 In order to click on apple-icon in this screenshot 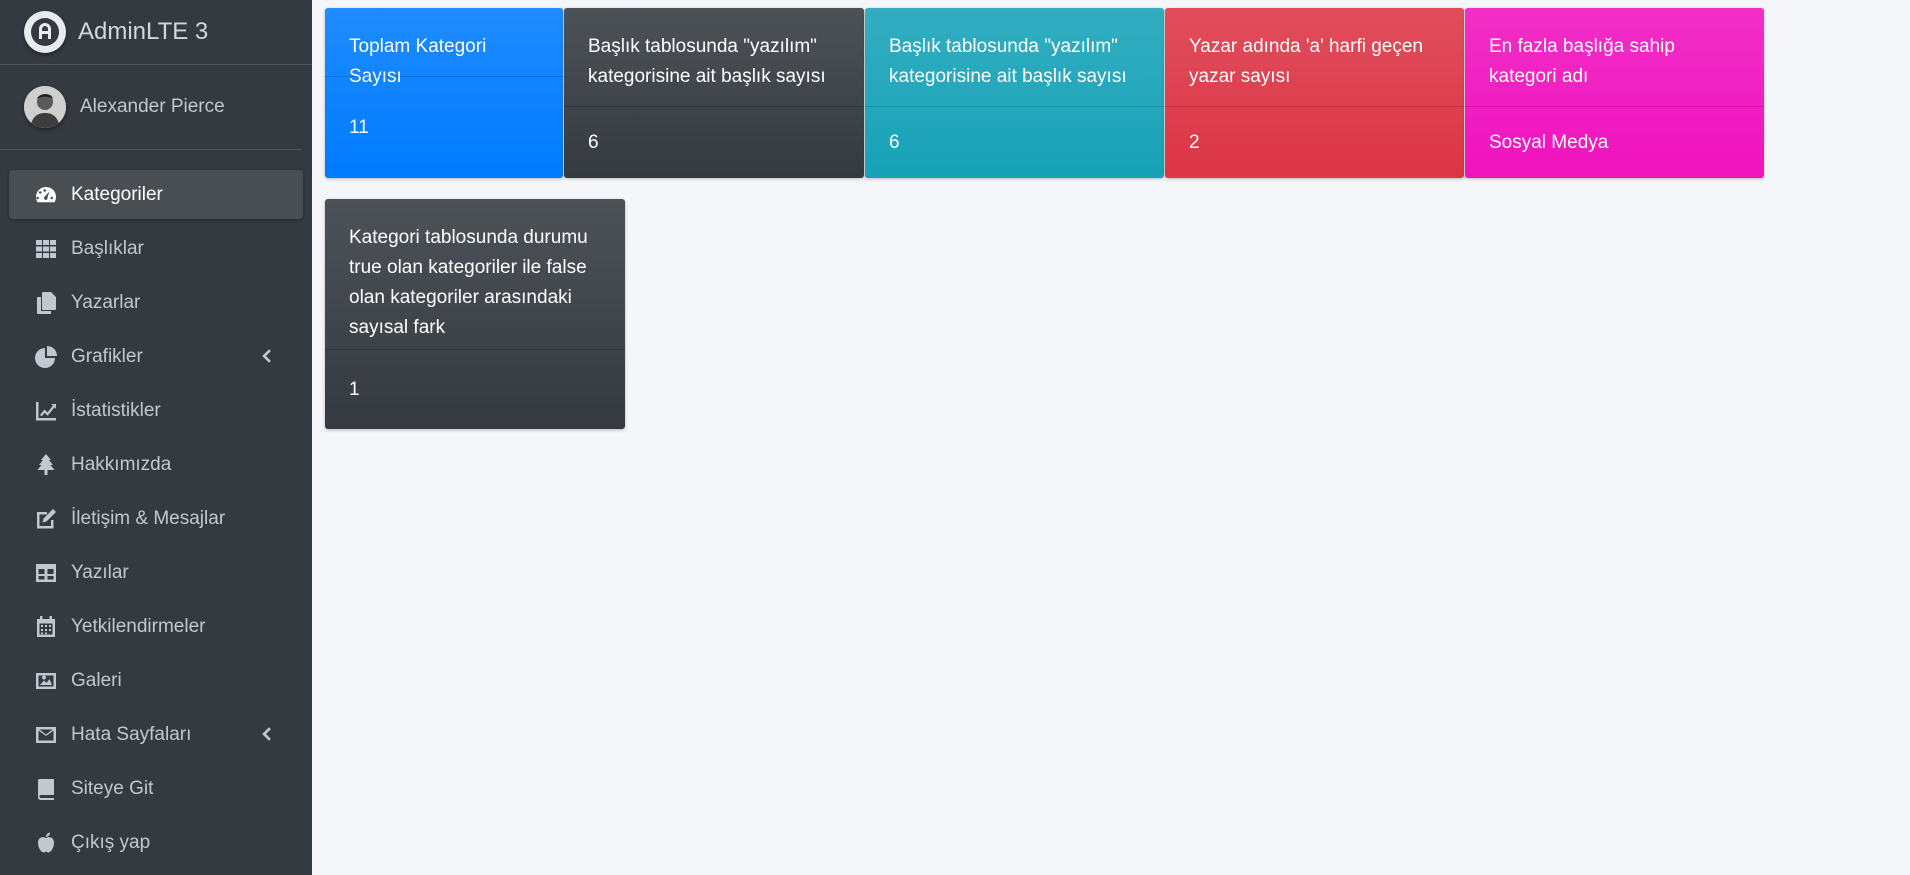, I will do `click(46, 843)`.